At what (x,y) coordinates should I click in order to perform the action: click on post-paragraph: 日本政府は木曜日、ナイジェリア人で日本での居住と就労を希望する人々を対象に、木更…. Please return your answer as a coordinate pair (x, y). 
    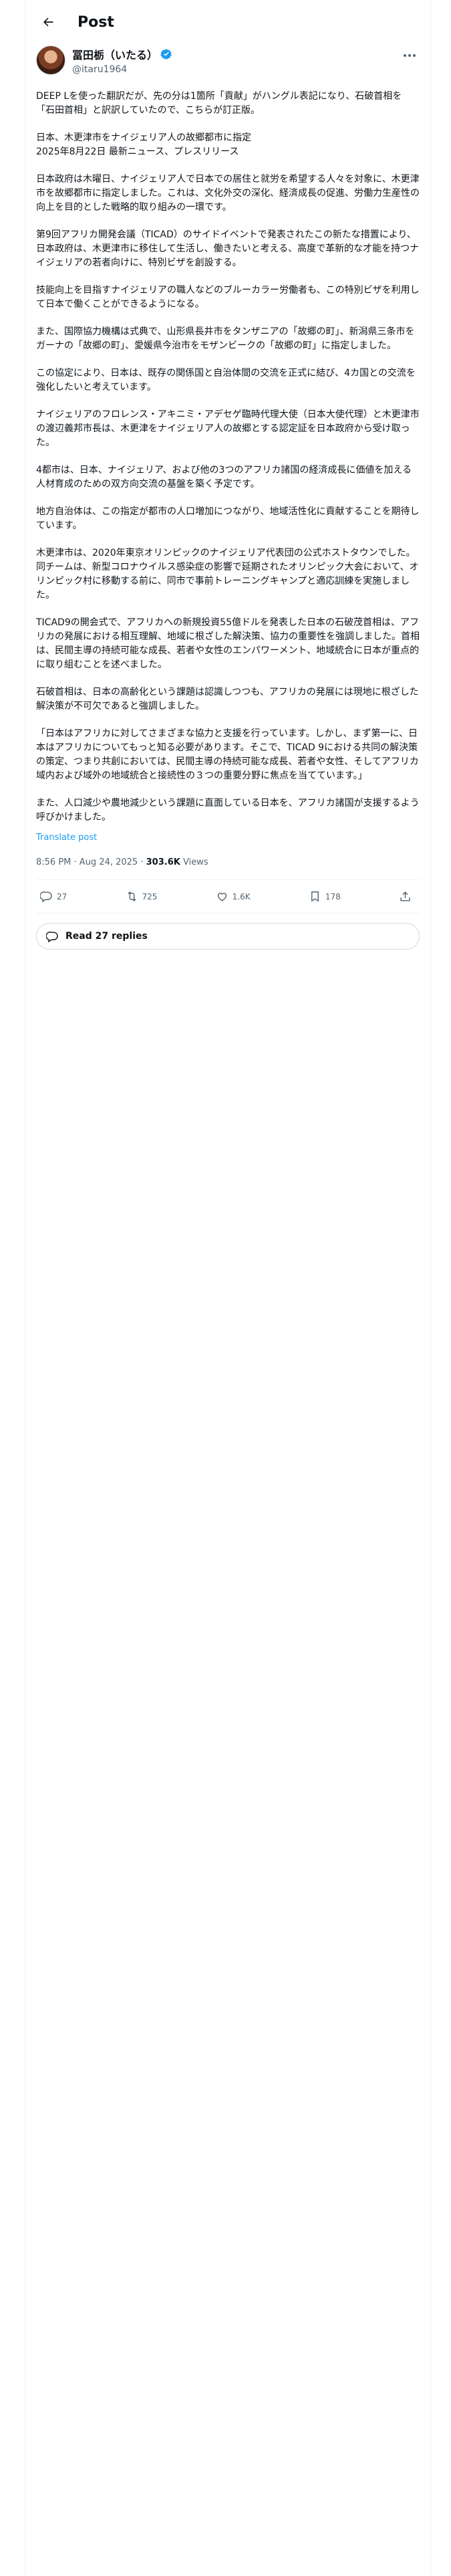
    Looking at the image, I should click on (228, 193).